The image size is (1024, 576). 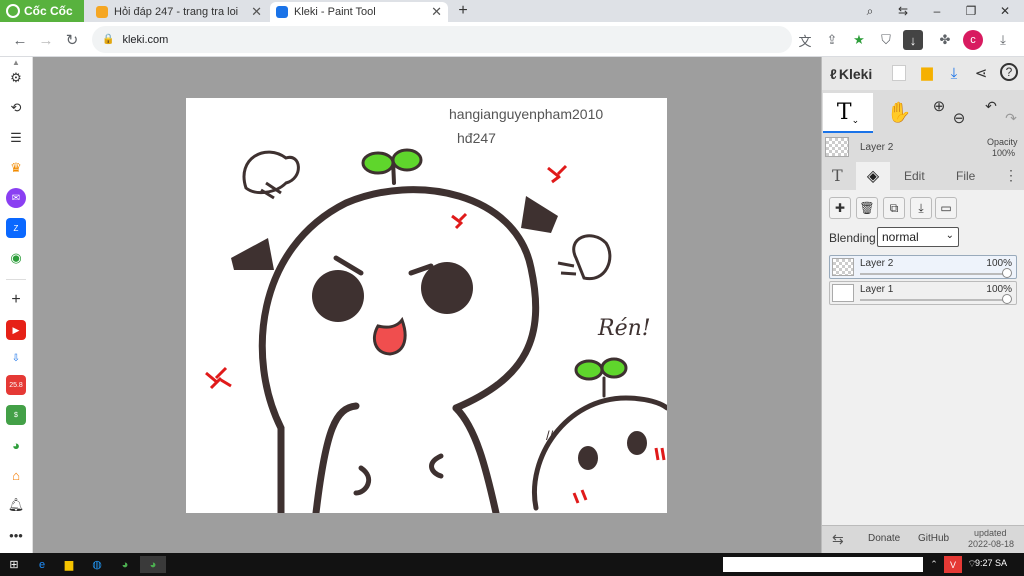 I want to click on add-icon: +, so click(x=16, y=300).